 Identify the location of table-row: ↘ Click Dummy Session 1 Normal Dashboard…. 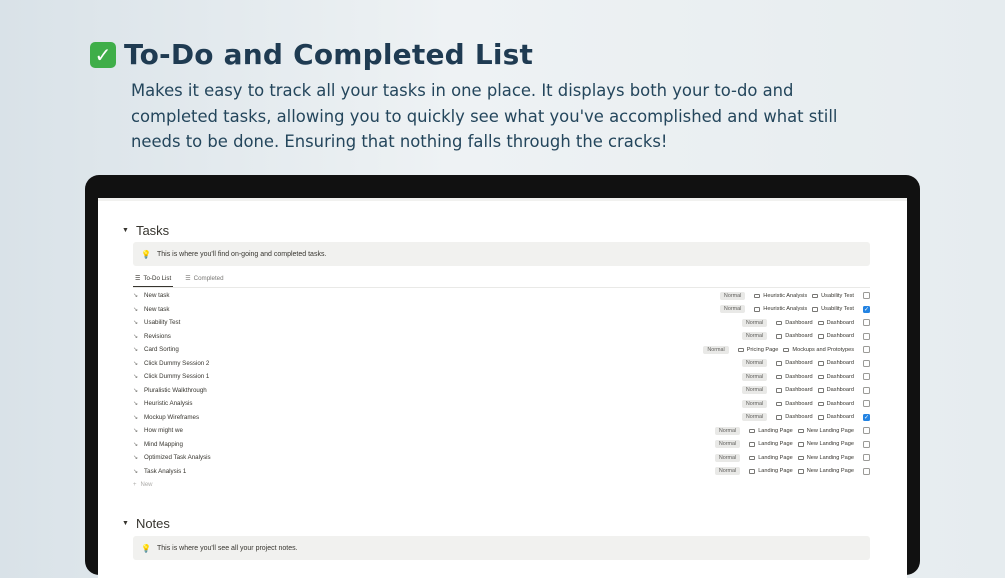
(501, 377).